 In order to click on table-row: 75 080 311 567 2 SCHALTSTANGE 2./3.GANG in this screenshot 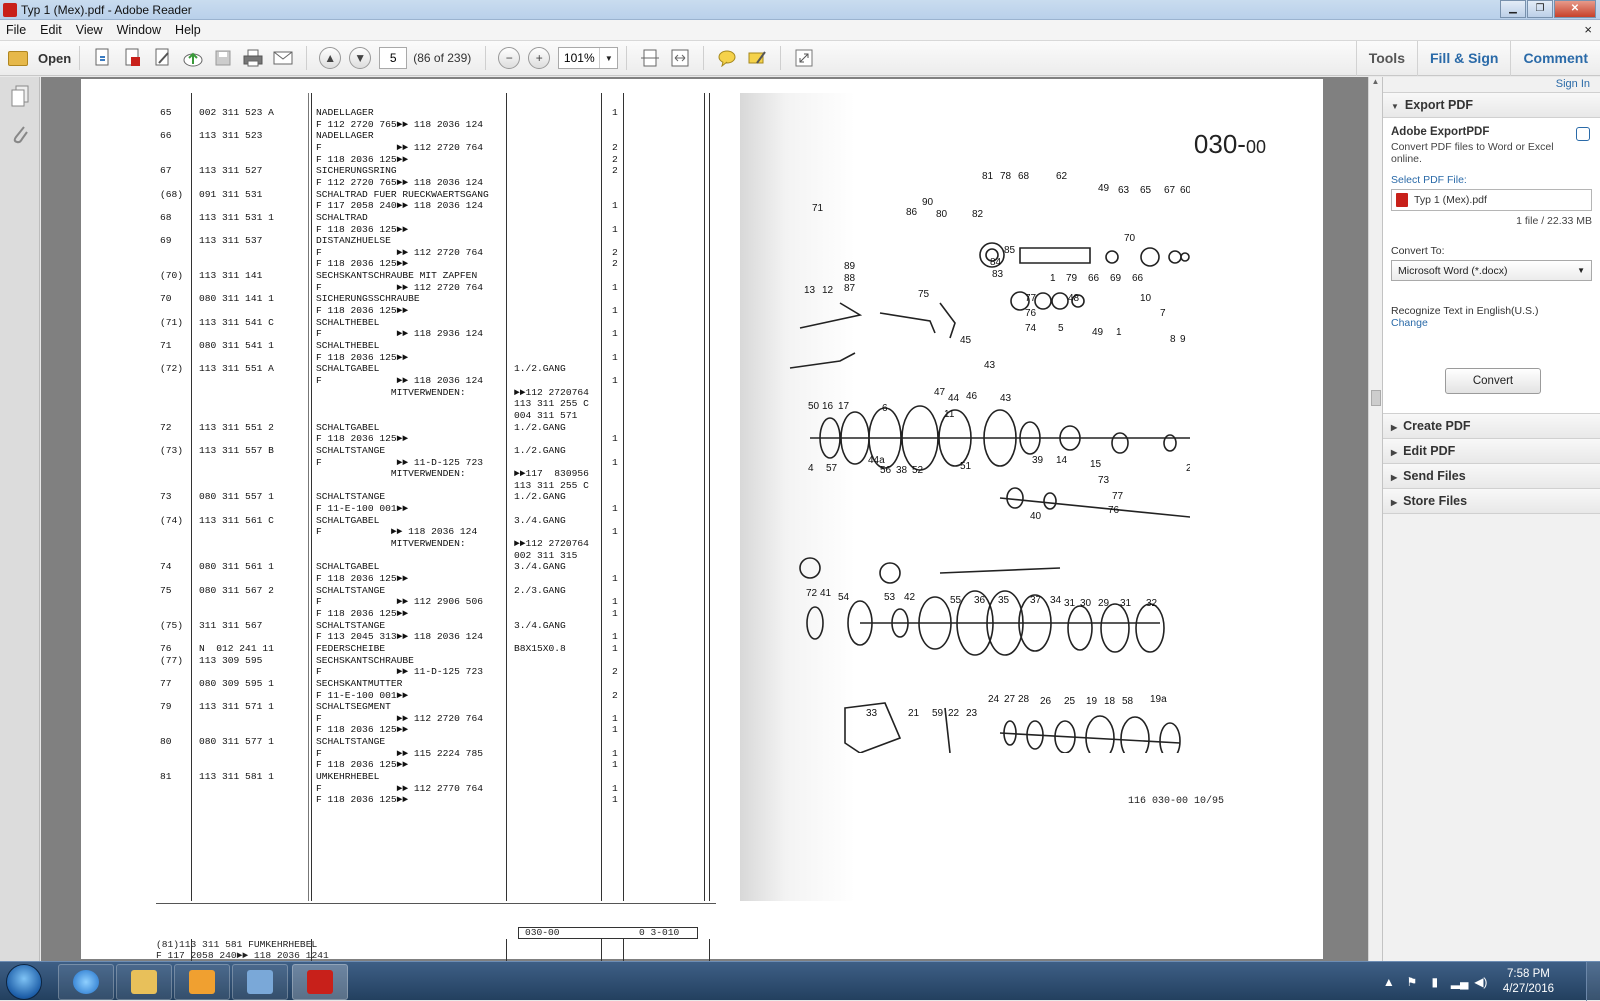, I will do `click(436, 591)`.